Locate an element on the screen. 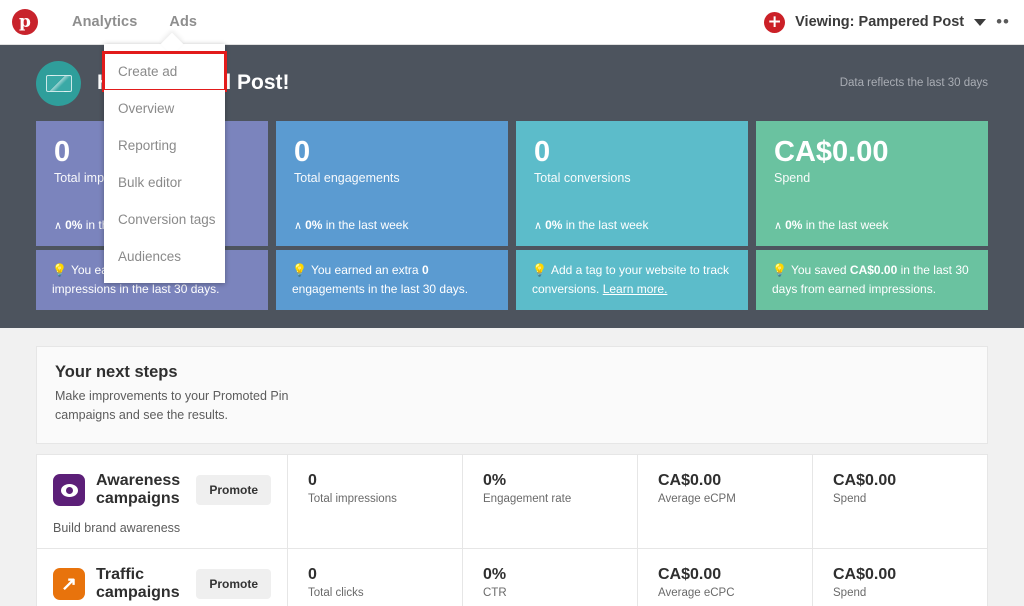 This screenshot has width=1024, height=606. campaign-name: Traffic campaigns is located at coordinates (138, 583).